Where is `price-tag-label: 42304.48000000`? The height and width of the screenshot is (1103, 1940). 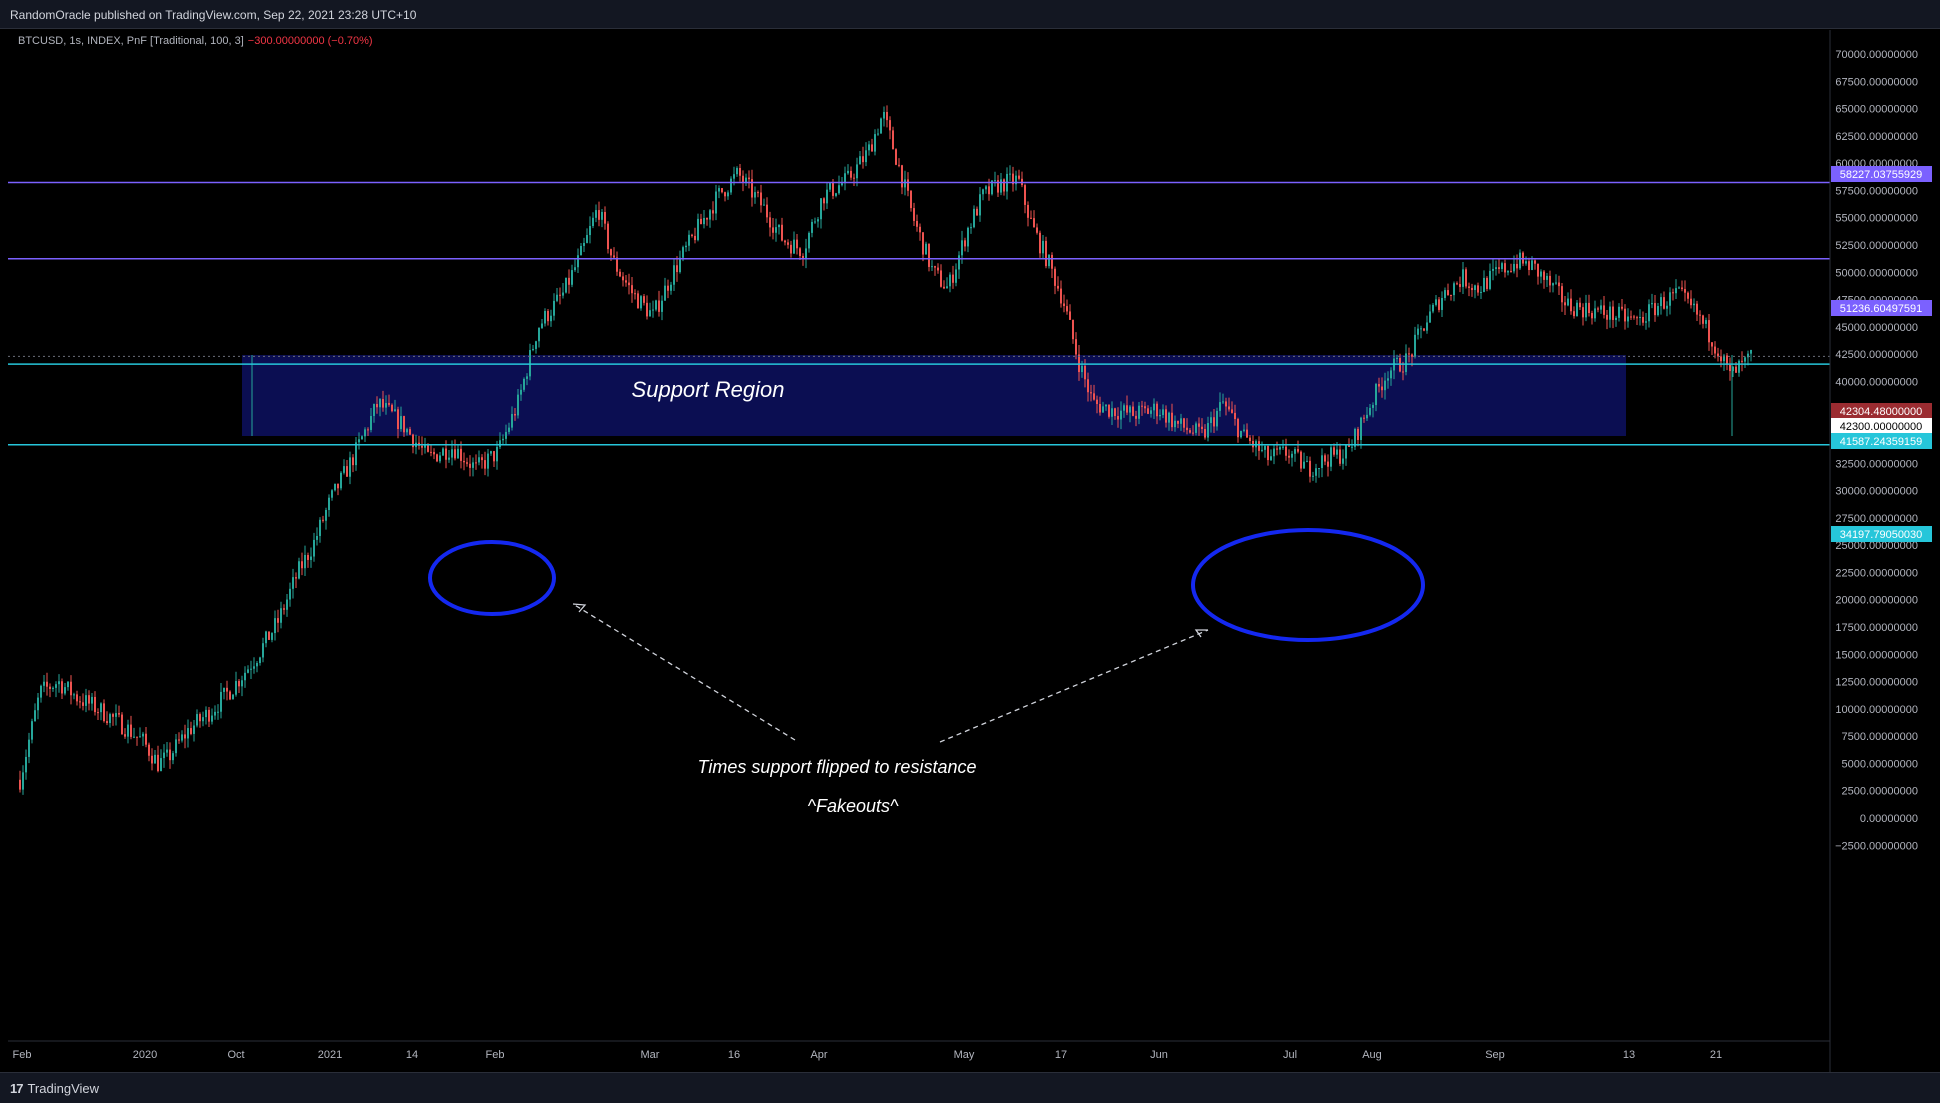
price-tag-label: 42304.48000000 is located at coordinates (1881, 412).